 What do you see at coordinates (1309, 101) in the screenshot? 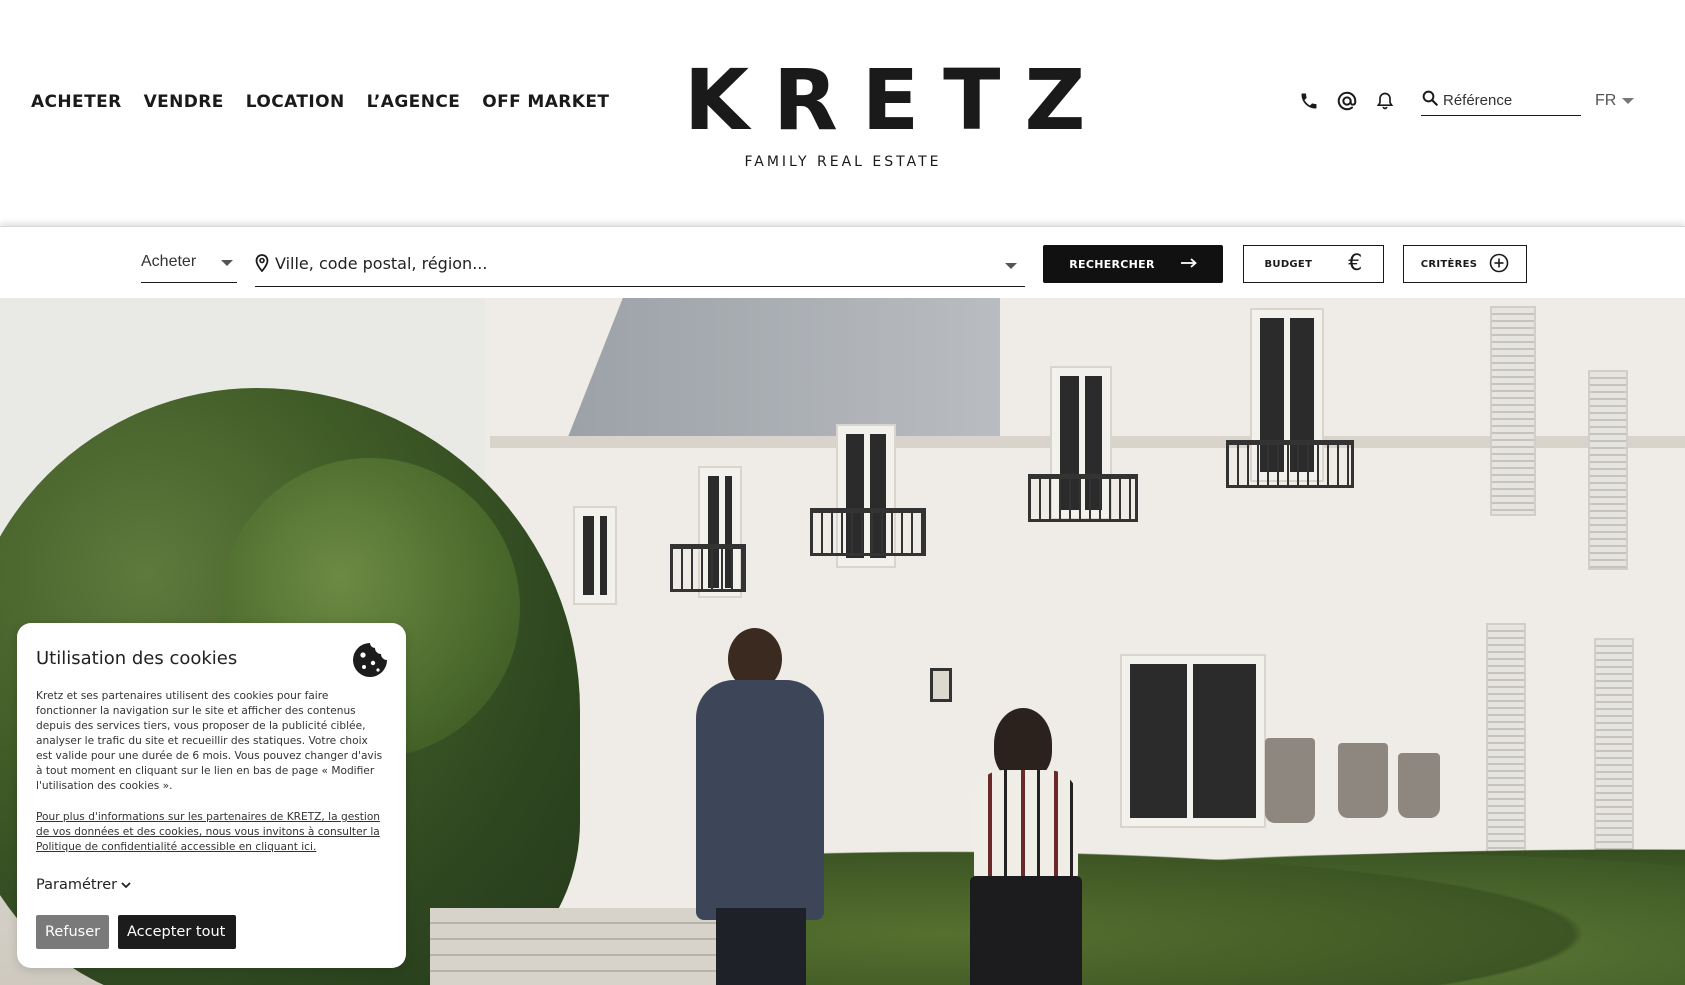
I see `phone-icon` at bounding box center [1309, 101].